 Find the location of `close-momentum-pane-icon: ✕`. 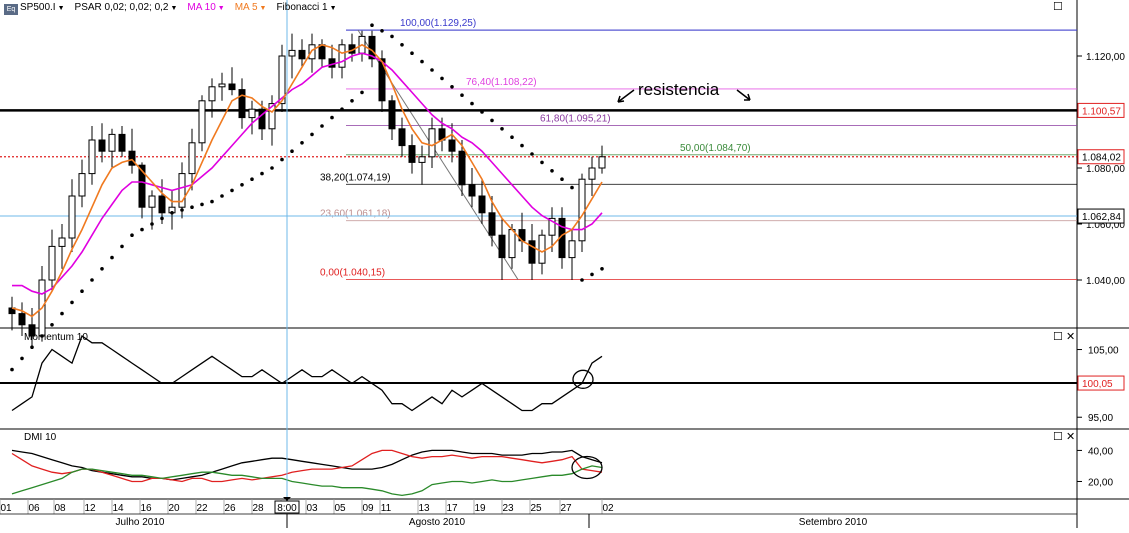

close-momentum-pane-icon: ✕ is located at coordinates (1070, 337).